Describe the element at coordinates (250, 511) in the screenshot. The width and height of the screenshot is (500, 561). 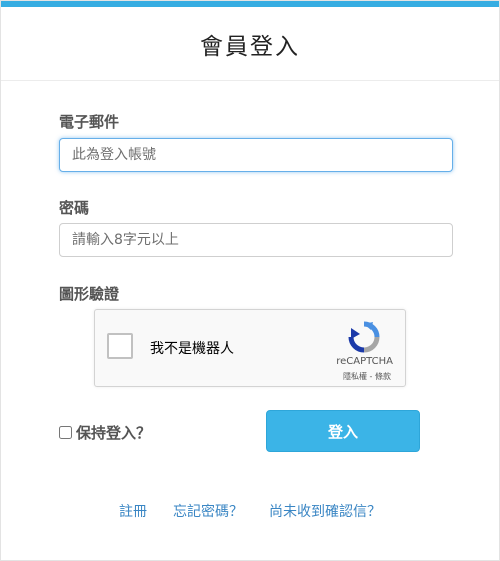
I see `footer-links: 註冊 忘記密碼？ 尚未收到確認信？` at that location.